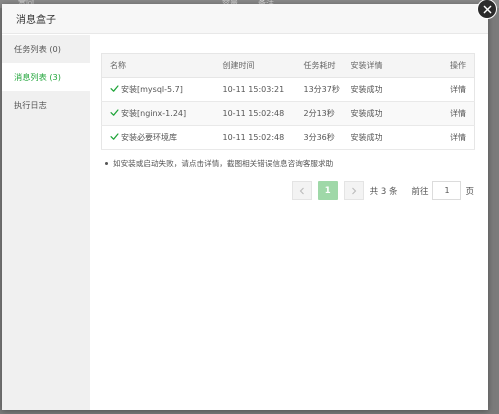  I want to click on row-name-cell: 安装[mysql-5.7], so click(158, 89).